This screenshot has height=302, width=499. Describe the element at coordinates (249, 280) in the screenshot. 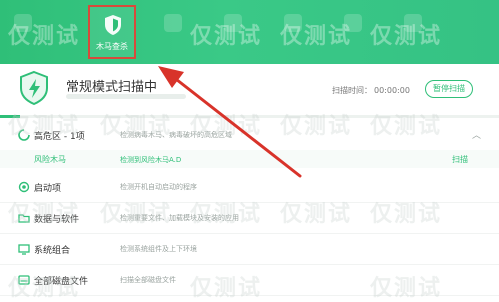

I see `section-row-disk-files: 全部磁盘文件 扫描全部磁盘文件` at that location.